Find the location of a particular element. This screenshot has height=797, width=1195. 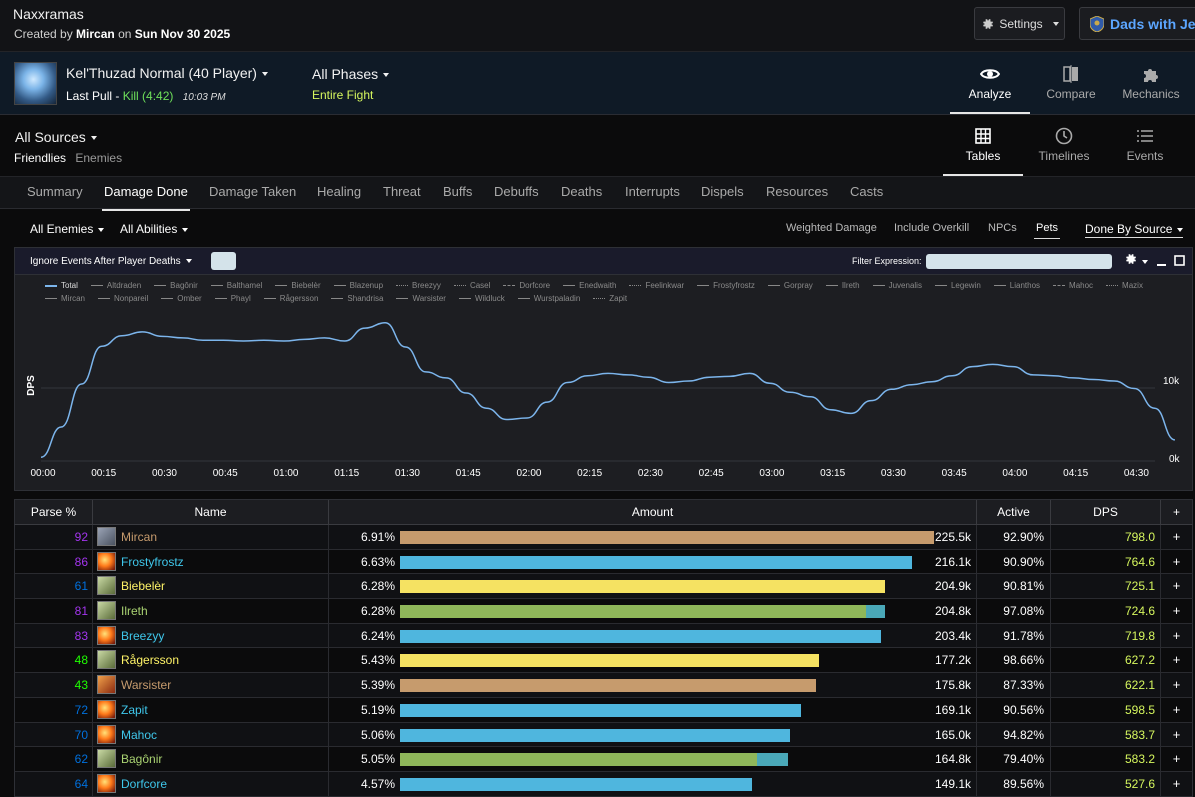

tab-healing: Healing is located at coordinates (339, 191).